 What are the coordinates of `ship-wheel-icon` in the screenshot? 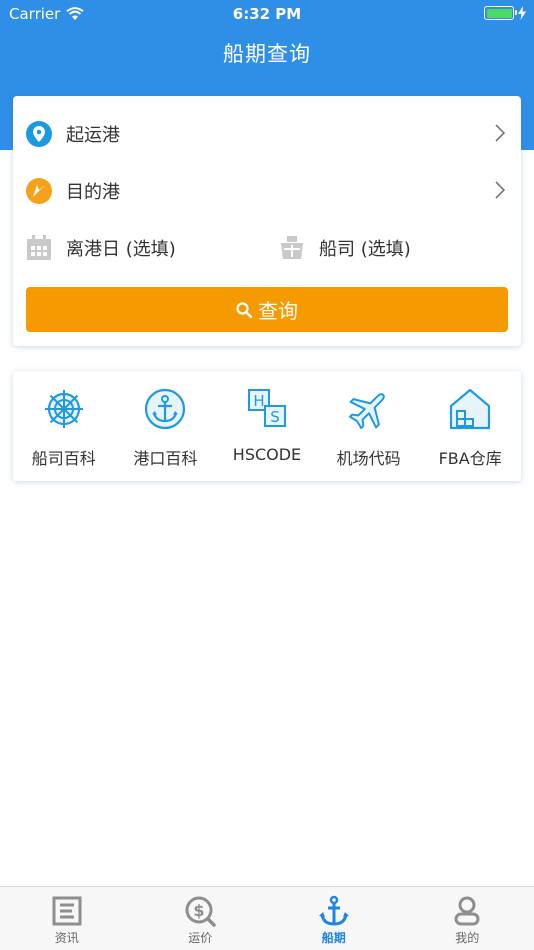 It's located at (63, 409).